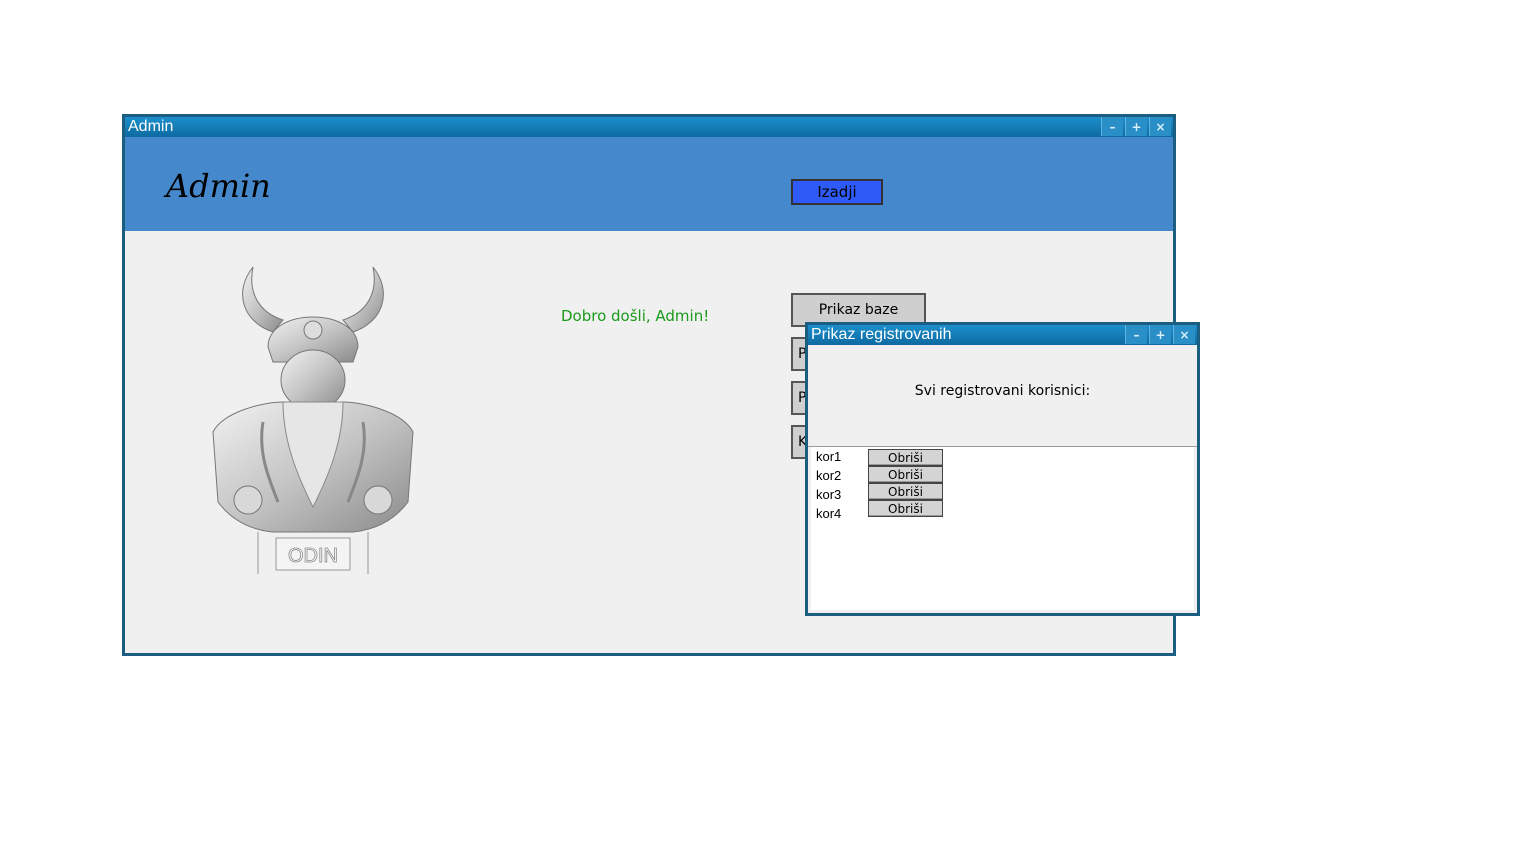 The image size is (1531, 854). What do you see at coordinates (881, 334) in the screenshot?
I see `dialog-title: Prikaz registrovanih` at bounding box center [881, 334].